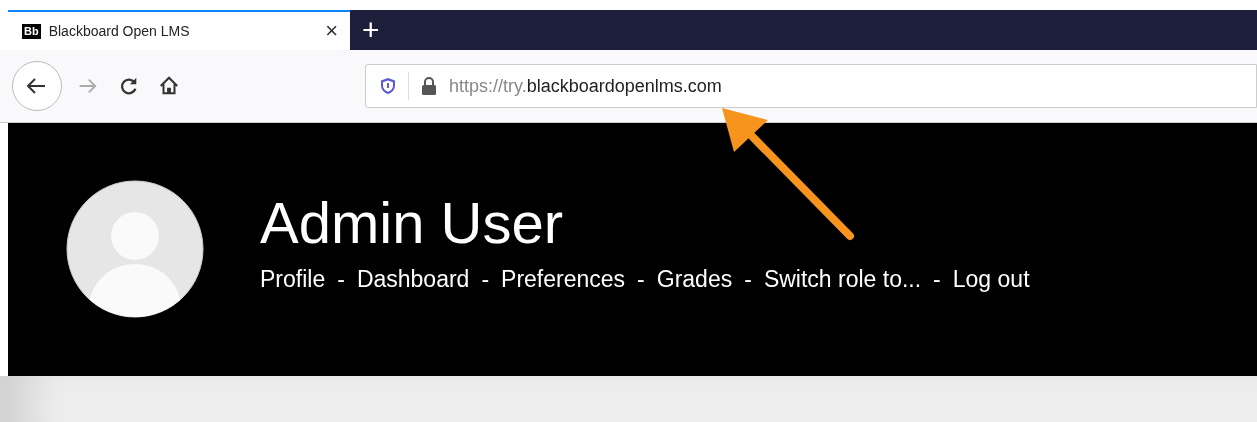  Describe the element at coordinates (331, 31) in the screenshot. I see `close-tab-button: ×` at that location.